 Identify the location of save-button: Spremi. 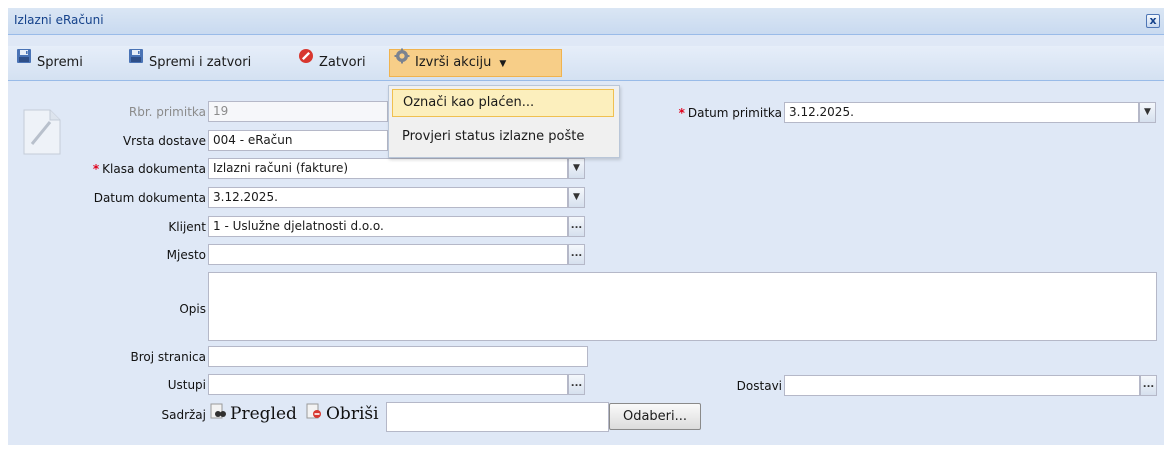
(49, 63).